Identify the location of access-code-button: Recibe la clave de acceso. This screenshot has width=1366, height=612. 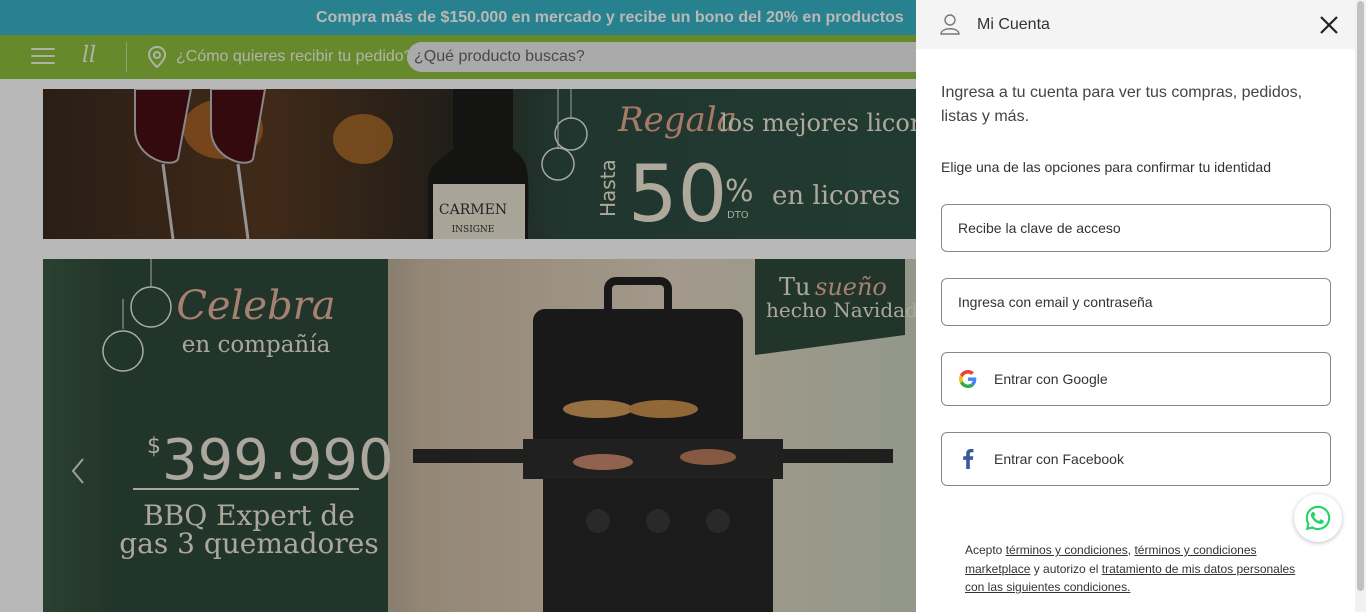
(1136, 228).